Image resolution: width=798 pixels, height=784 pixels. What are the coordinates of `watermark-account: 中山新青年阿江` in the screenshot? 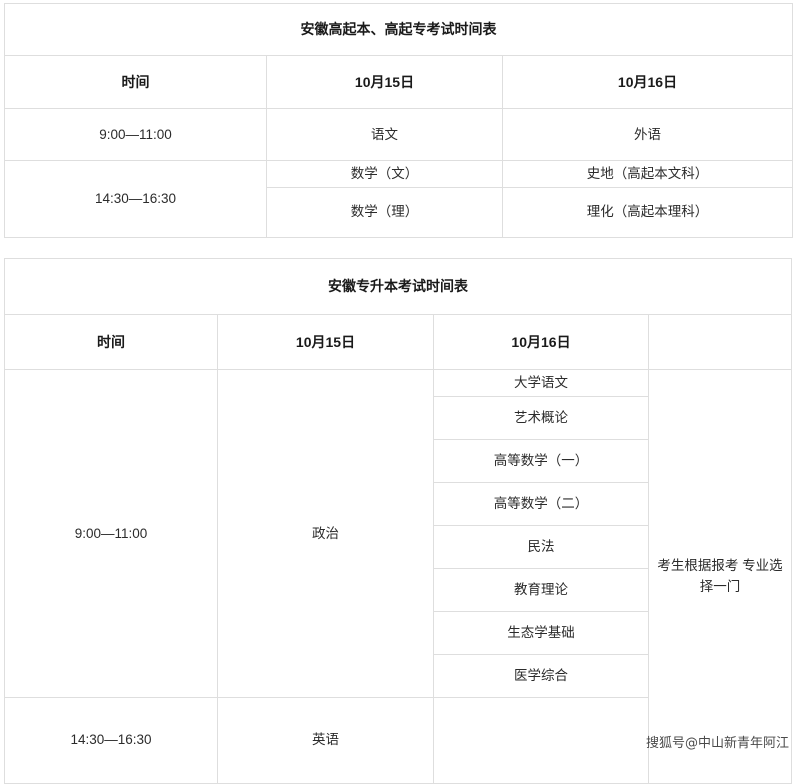 It's located at (743, 743).